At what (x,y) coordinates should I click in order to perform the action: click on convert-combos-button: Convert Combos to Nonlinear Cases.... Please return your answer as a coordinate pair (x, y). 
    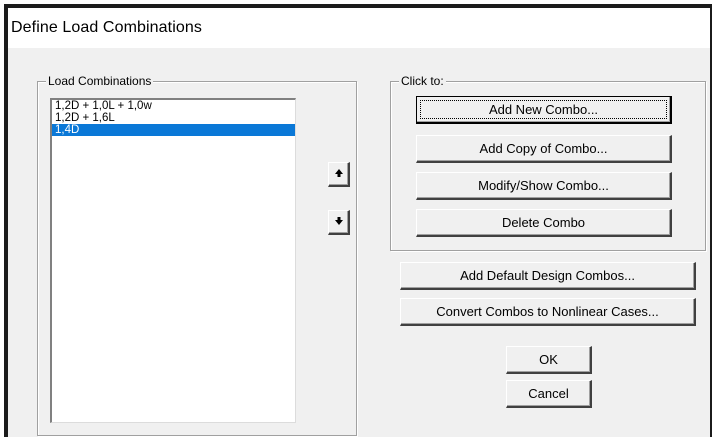
    Looking at the image, I should click on (548, 312).